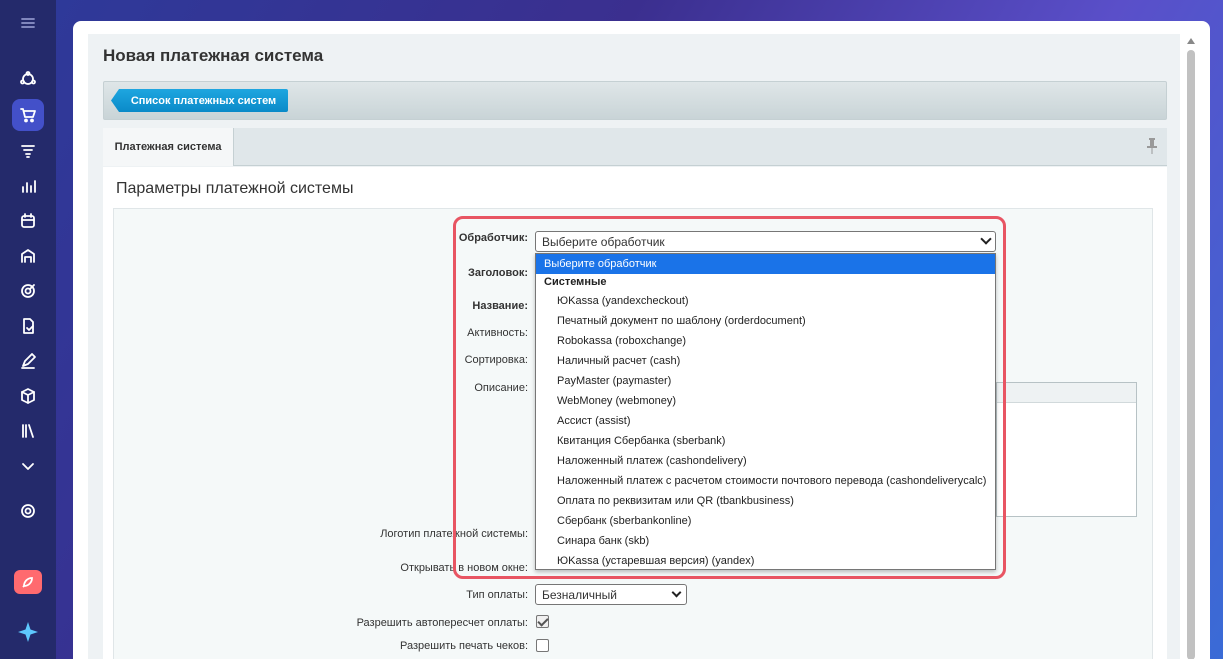  I want to click on scroll-thumb, so click(1191, 354).